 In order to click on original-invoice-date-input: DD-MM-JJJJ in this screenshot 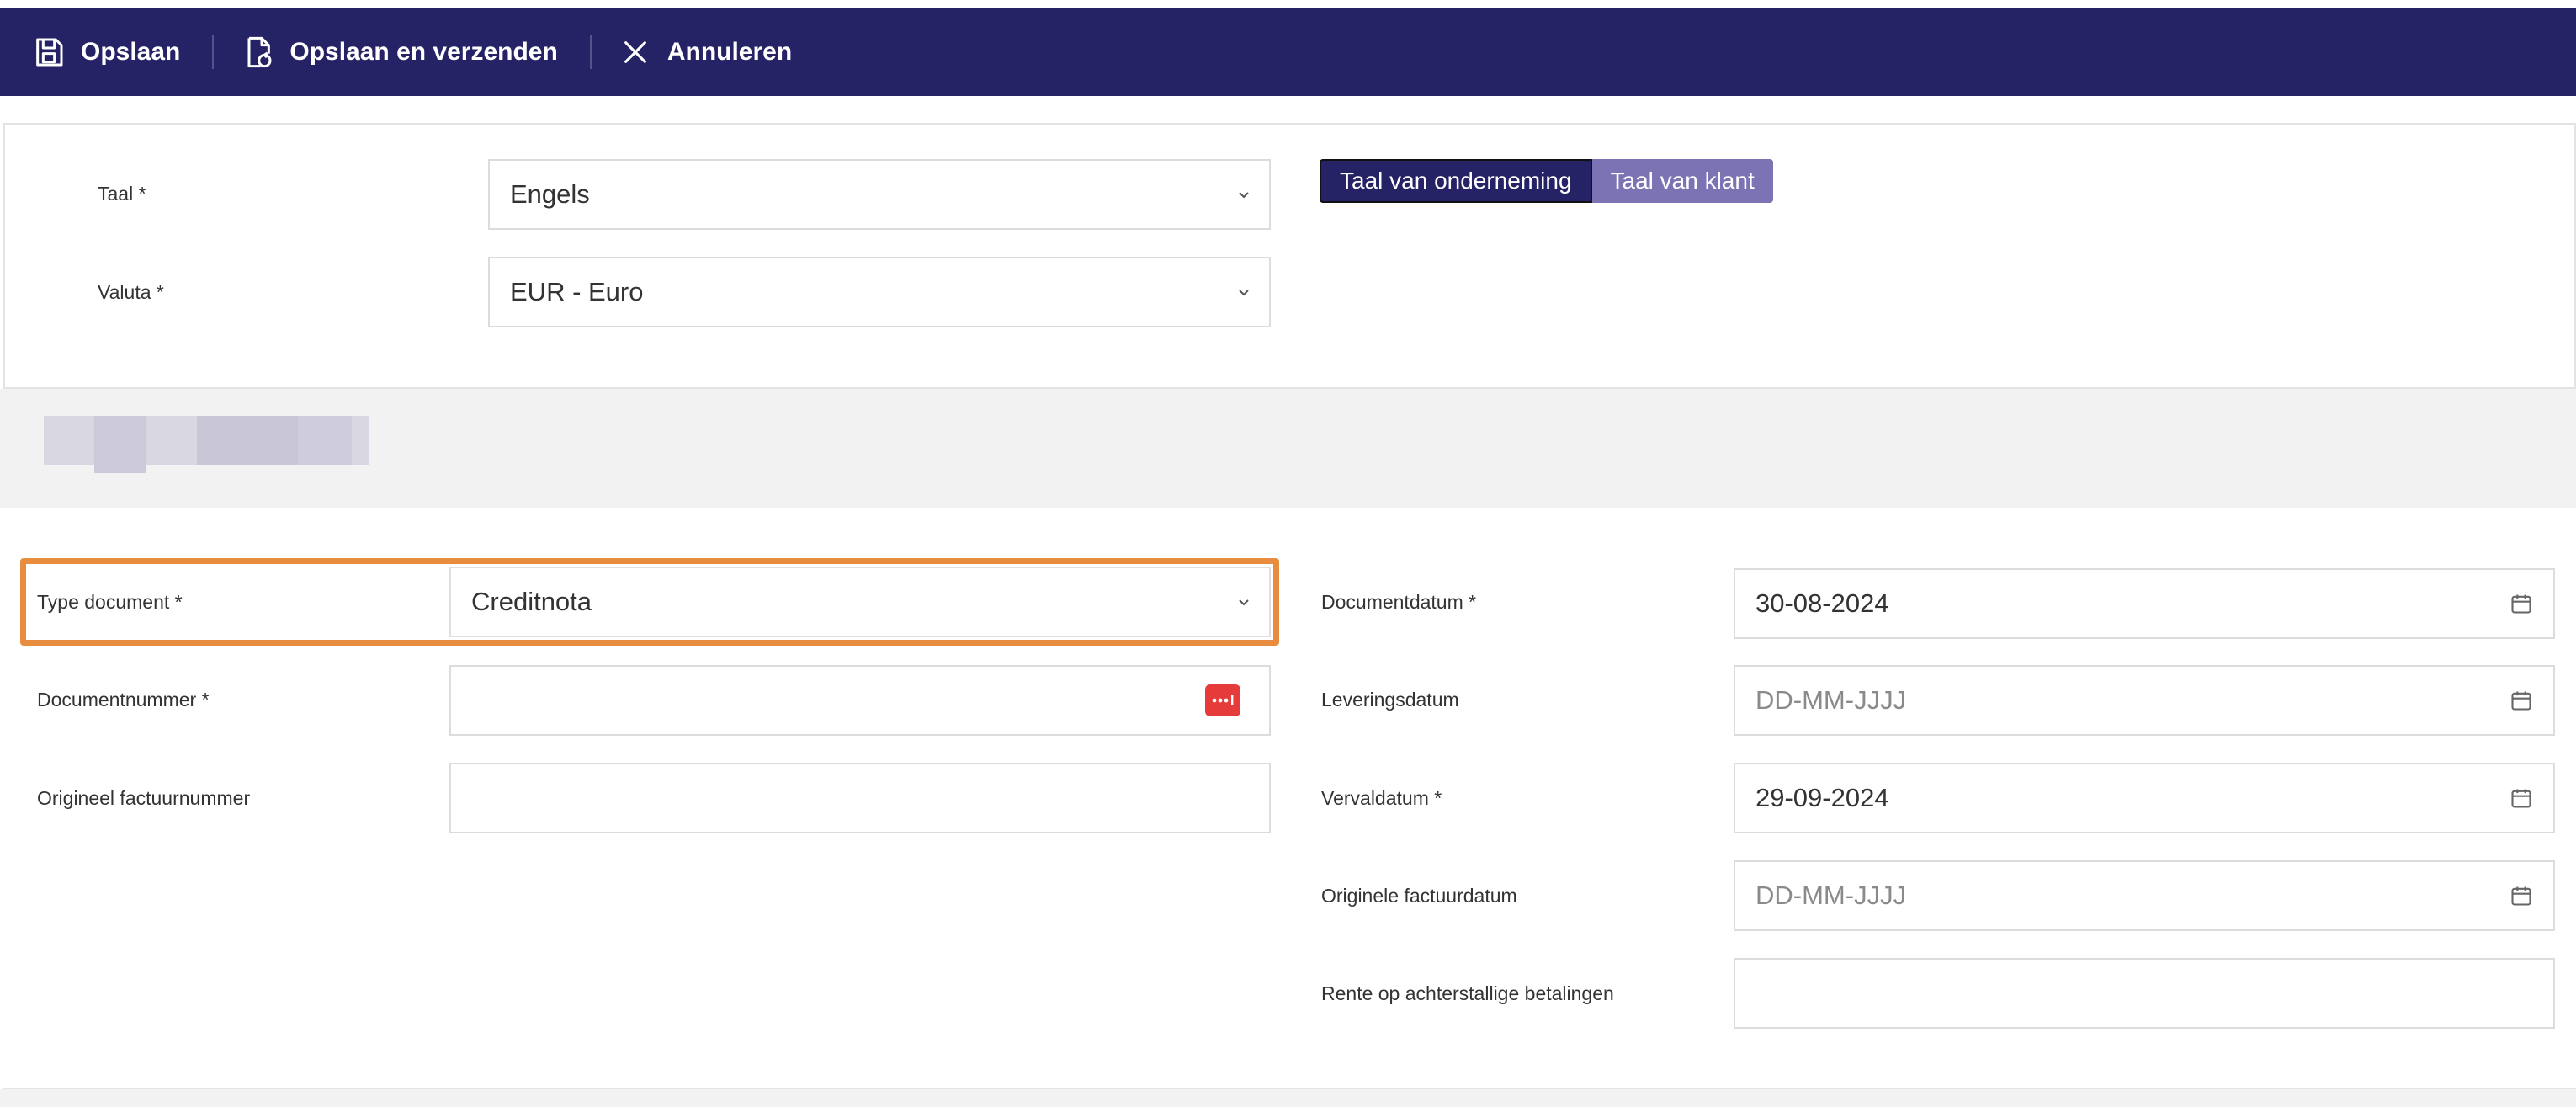, I will do `click(2144, 895)`.